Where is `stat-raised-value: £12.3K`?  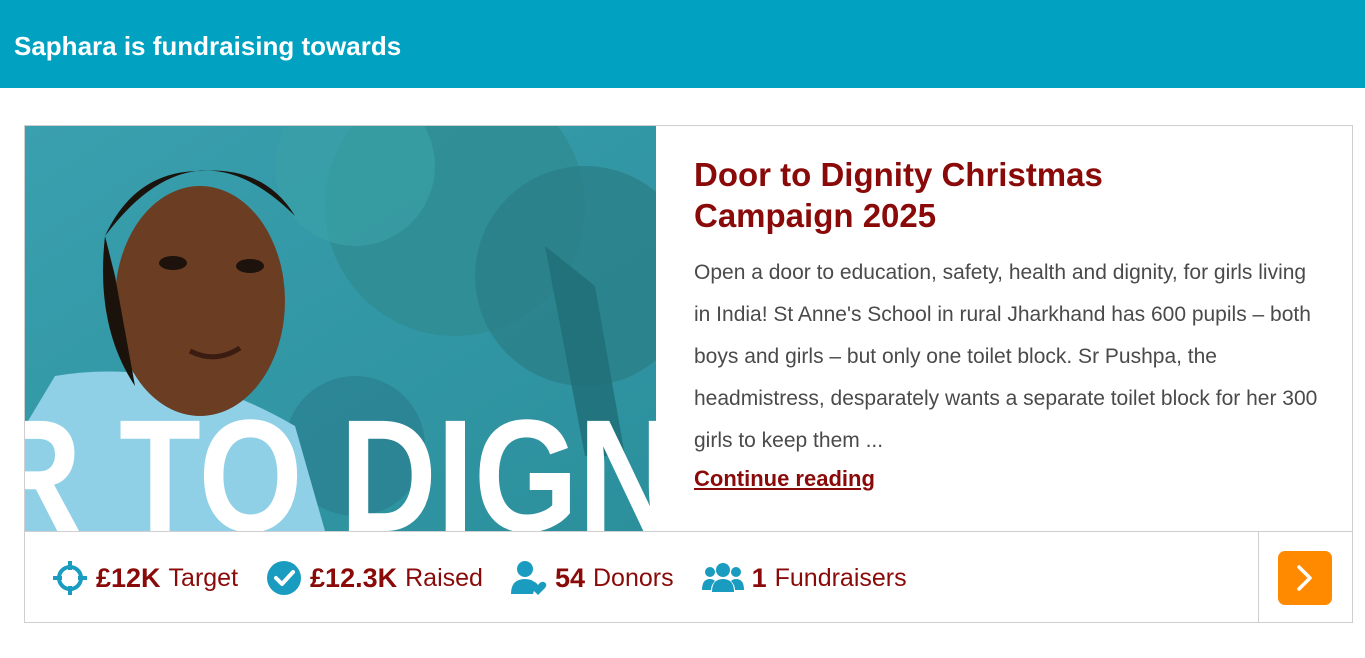 stat-raised-value: £12.3K is located at coordinates (354, 577).